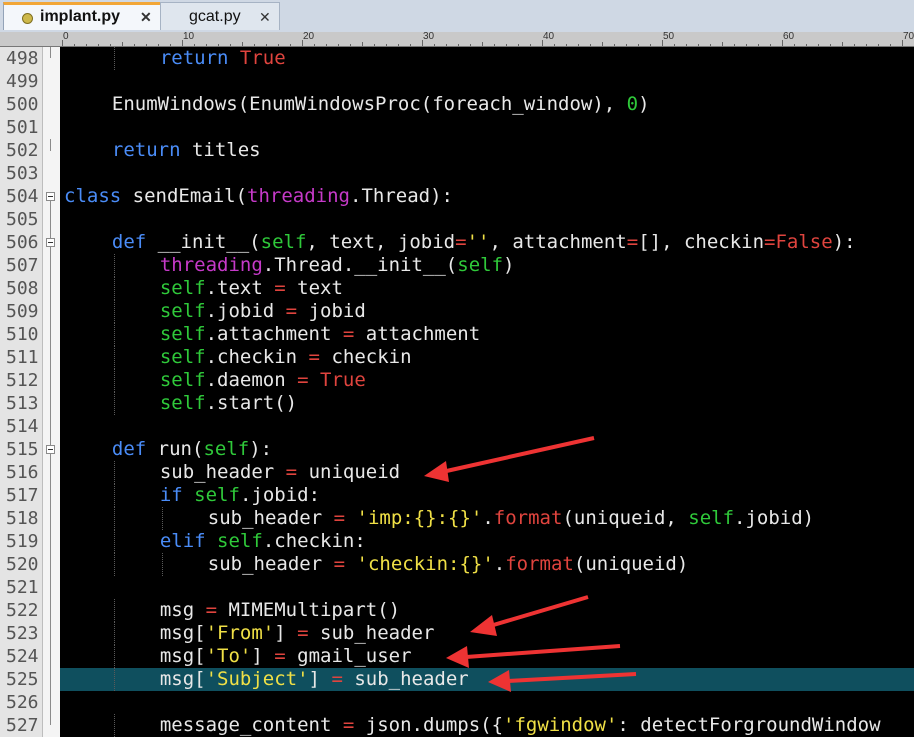 This screenshot has width=914, height=737. I want to click on token: ], so click(320, 679).